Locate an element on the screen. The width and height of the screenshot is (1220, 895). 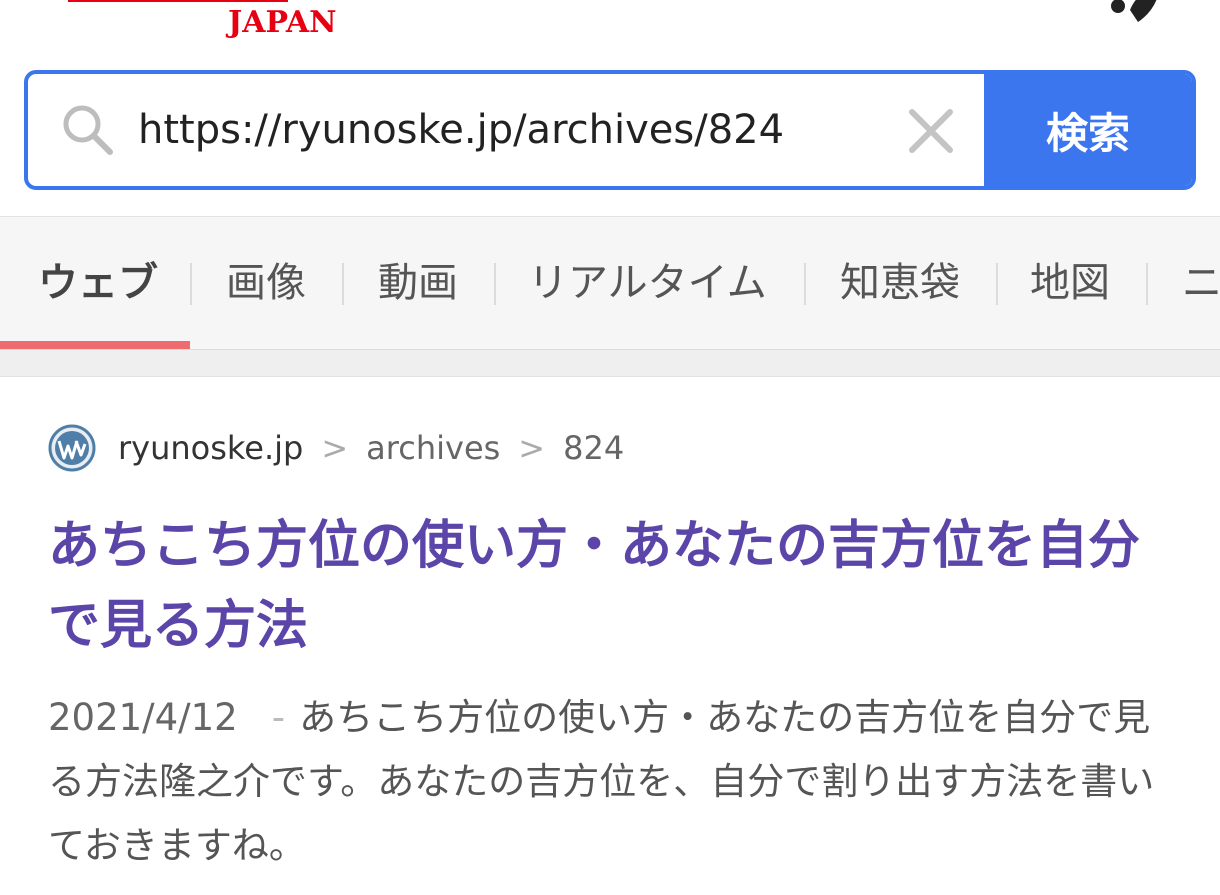
breadcrumb-domain: ryunoske.jp is located at coordinates (211, 448).